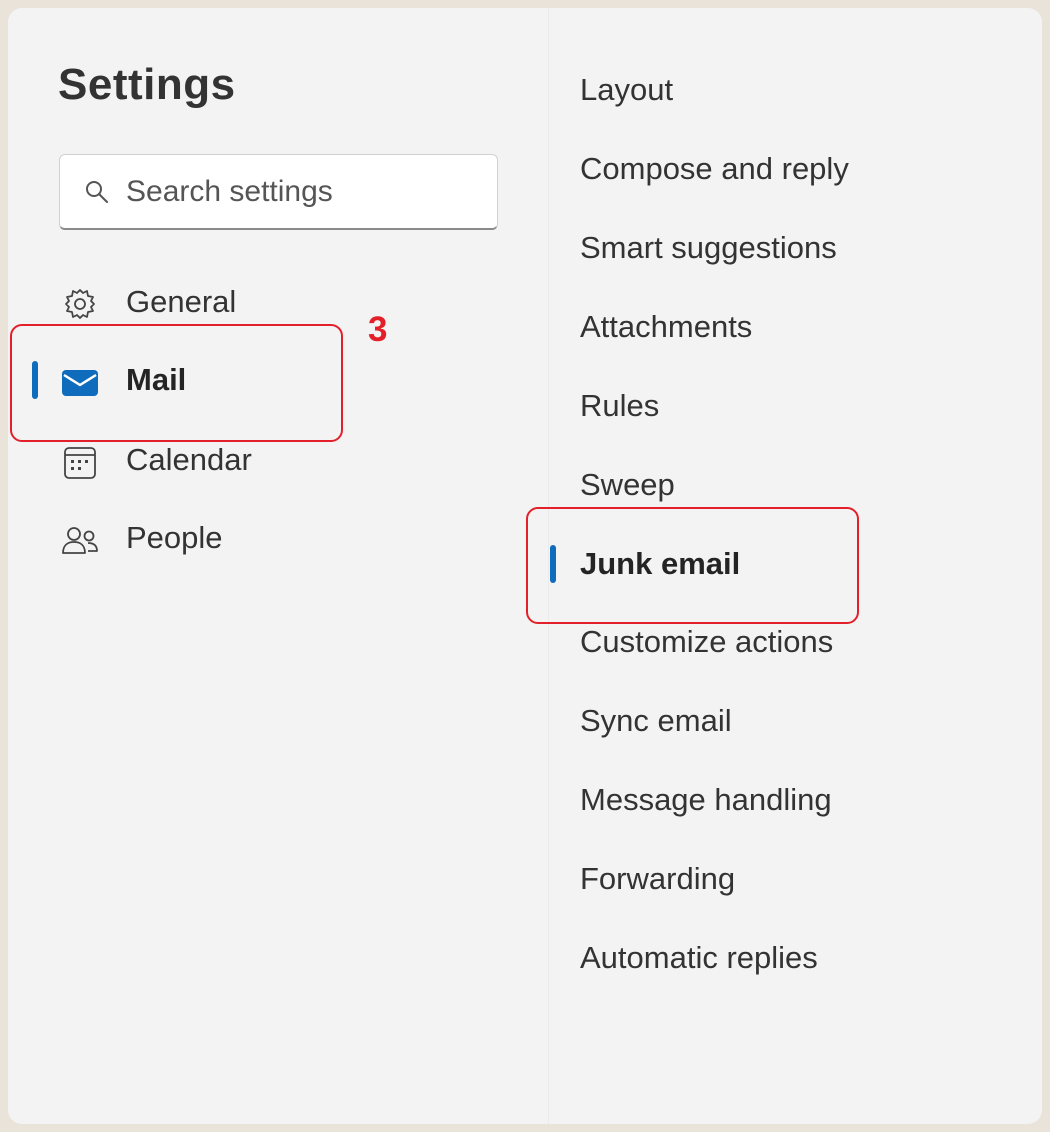  What do you see at coordinates (627, 484) in the screenshot?
I see `subsection-label: Sweep` at bounding box center [627, 484].